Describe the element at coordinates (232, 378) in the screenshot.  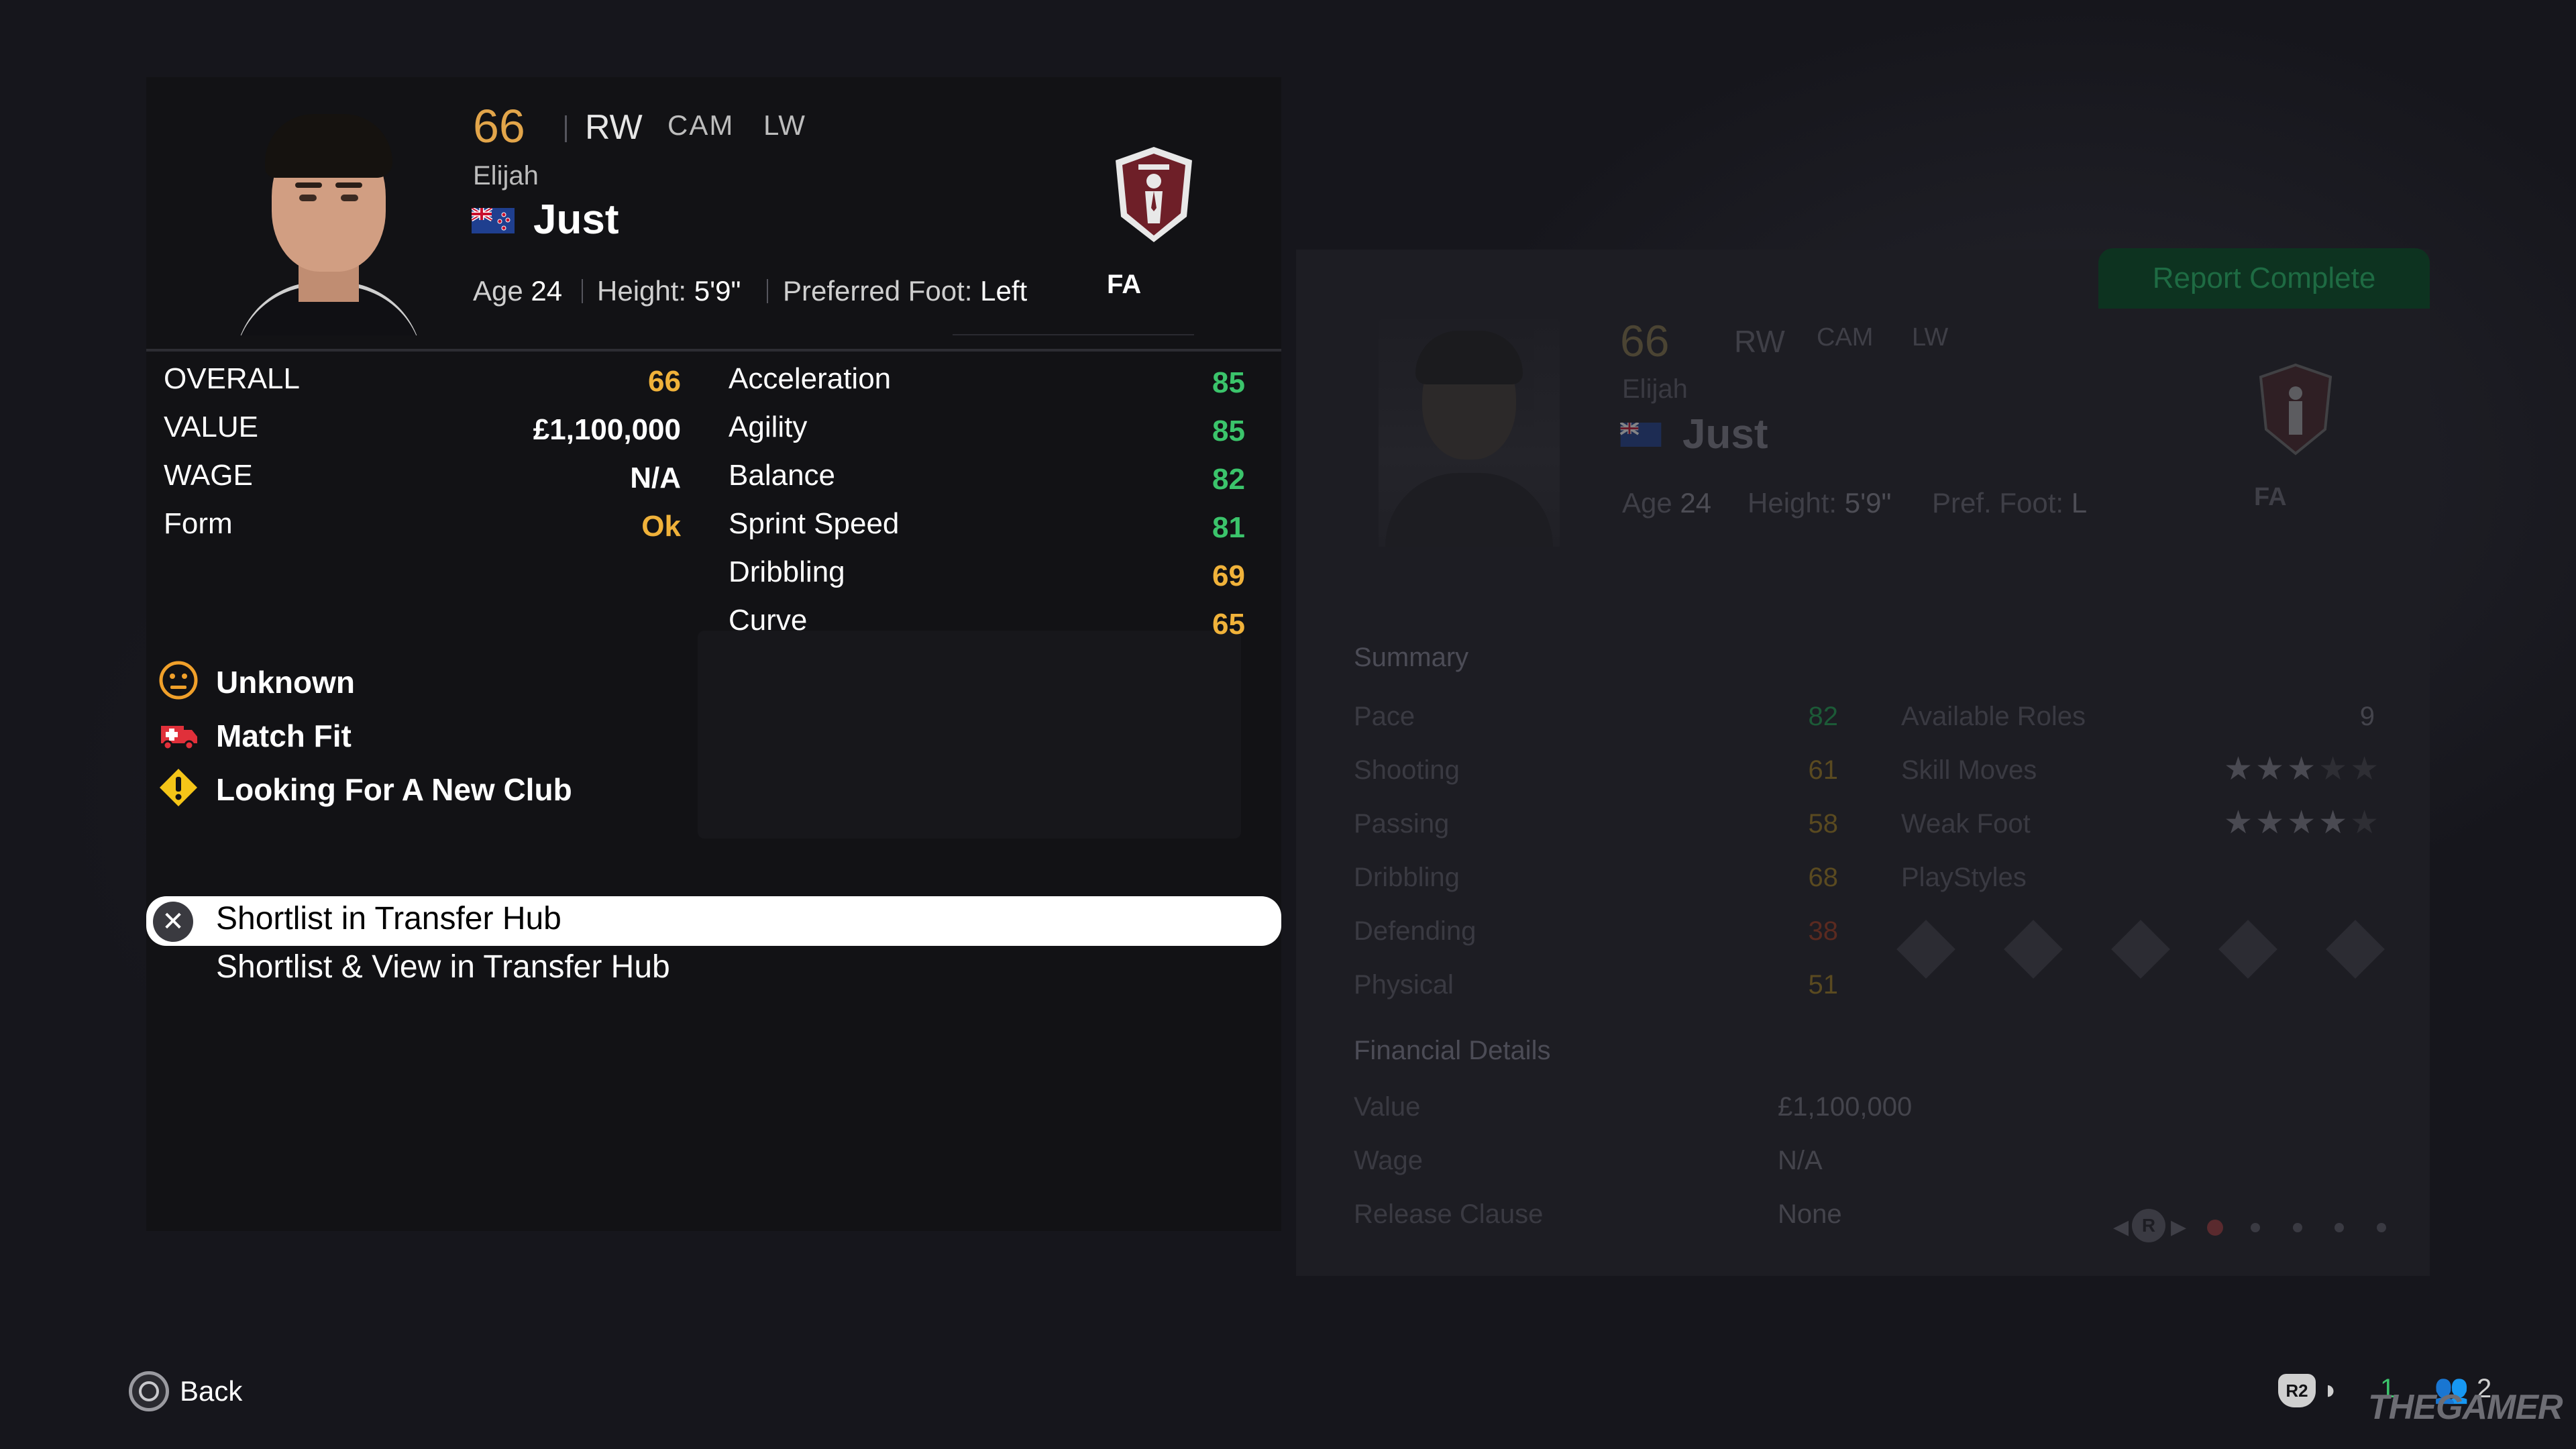
I see `stat-label-overall: OVERALL` at that location.